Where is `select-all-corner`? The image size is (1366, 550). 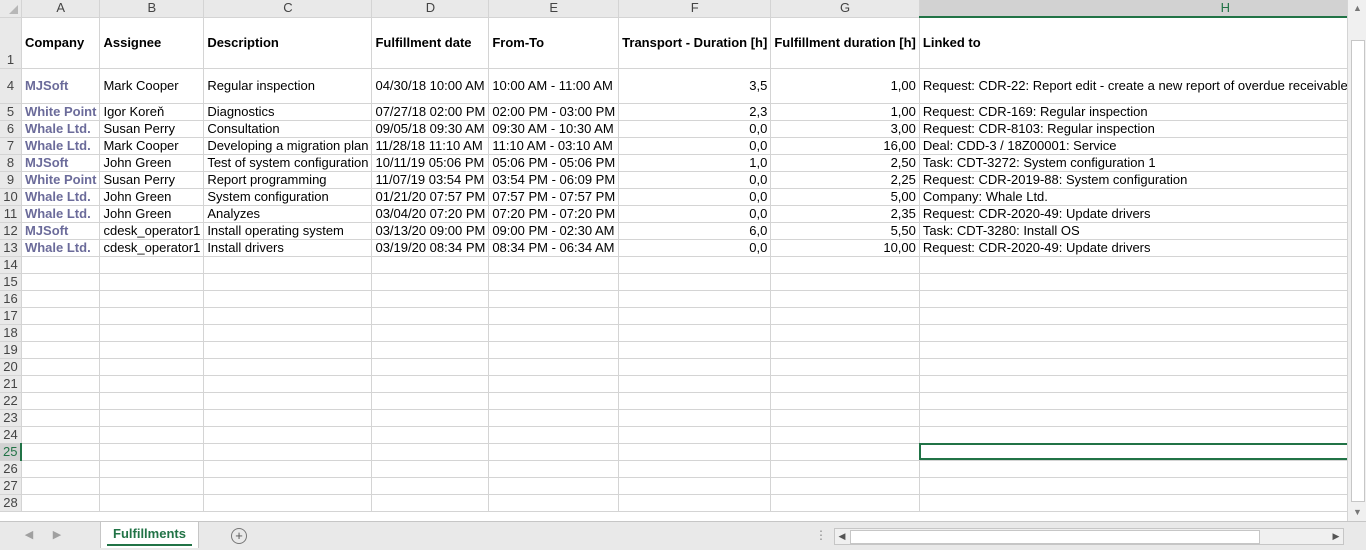
select-all-corner is located at coordinates (11, 9).